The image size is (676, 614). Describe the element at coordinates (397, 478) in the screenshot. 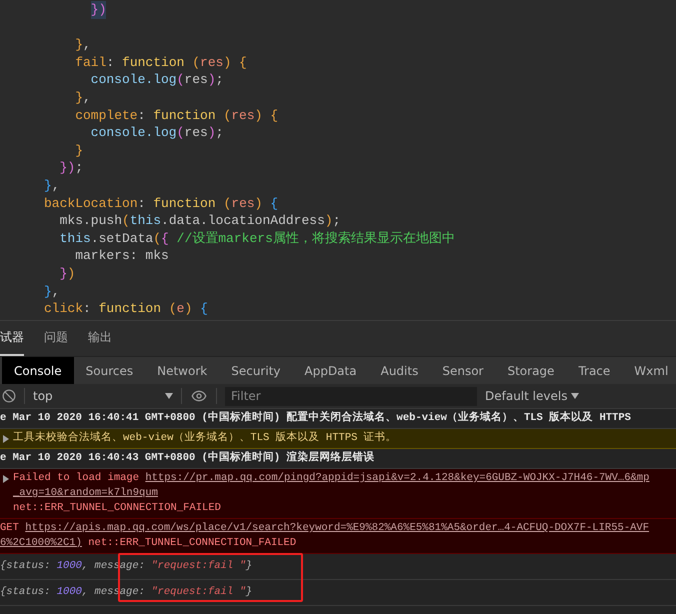

I see `url-link: https://pr.map.qq.com/pingd?appid=jsapi&v=2.4.128&key=6GUBZ-WOJKX-J7H46-7WV…6&mp` at that location.